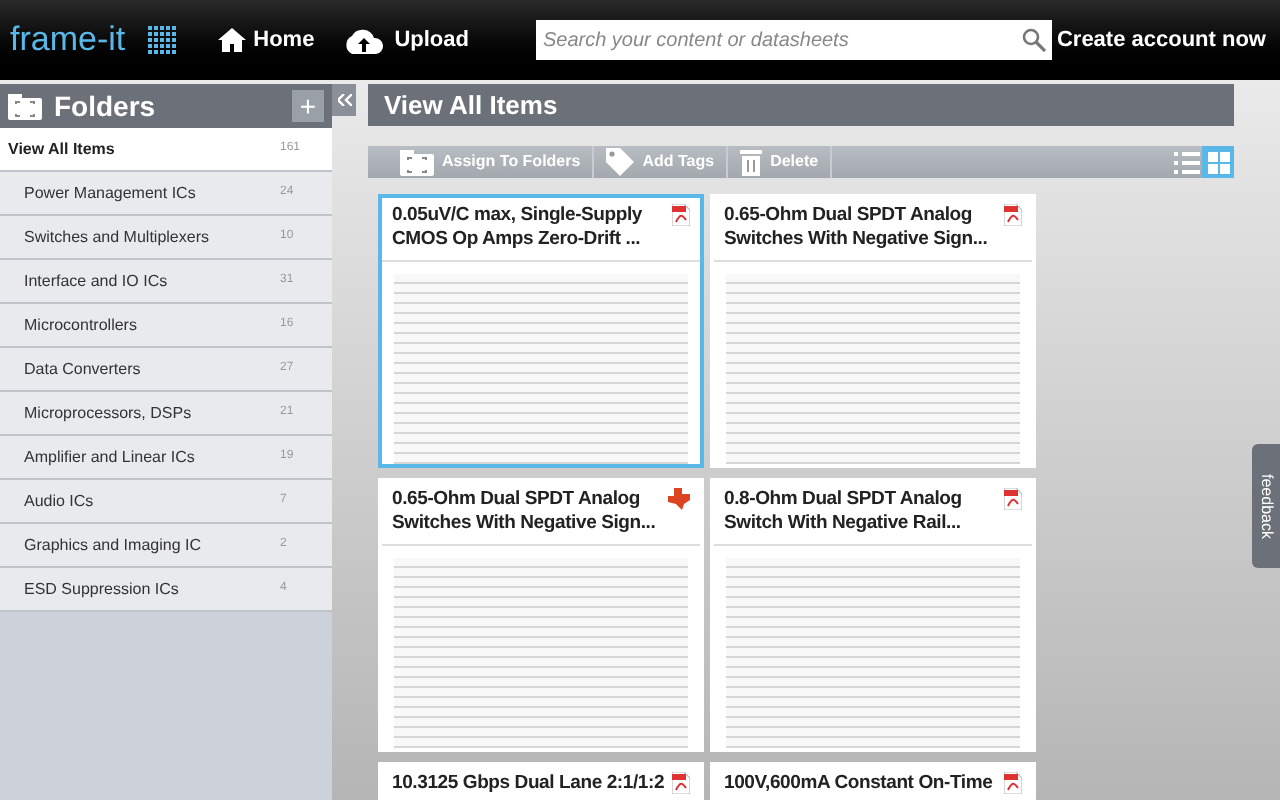 The height and width of the screenshot is (800, 1280). I want to click on grid-logo-icon, so click(161, 40).